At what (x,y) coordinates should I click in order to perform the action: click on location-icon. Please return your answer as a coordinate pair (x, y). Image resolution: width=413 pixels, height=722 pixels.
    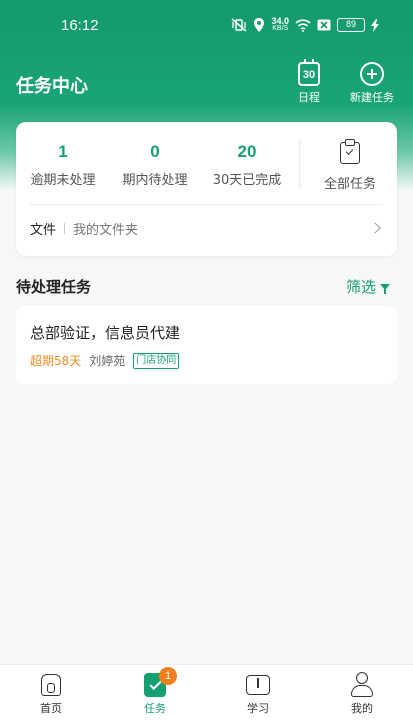
    Looking at the image, I should click on (259, 25).